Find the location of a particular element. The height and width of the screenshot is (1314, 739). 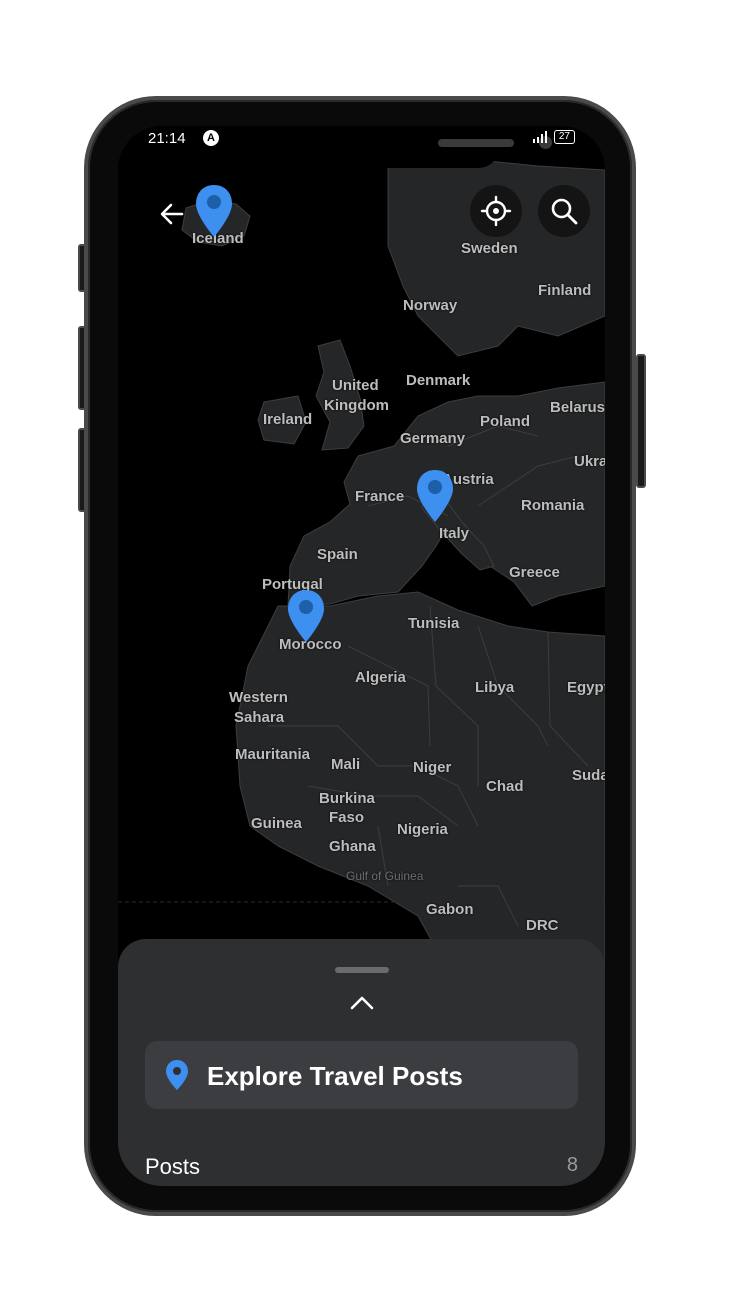

country-label-germany: Germany is located at coordinates (433, 438).